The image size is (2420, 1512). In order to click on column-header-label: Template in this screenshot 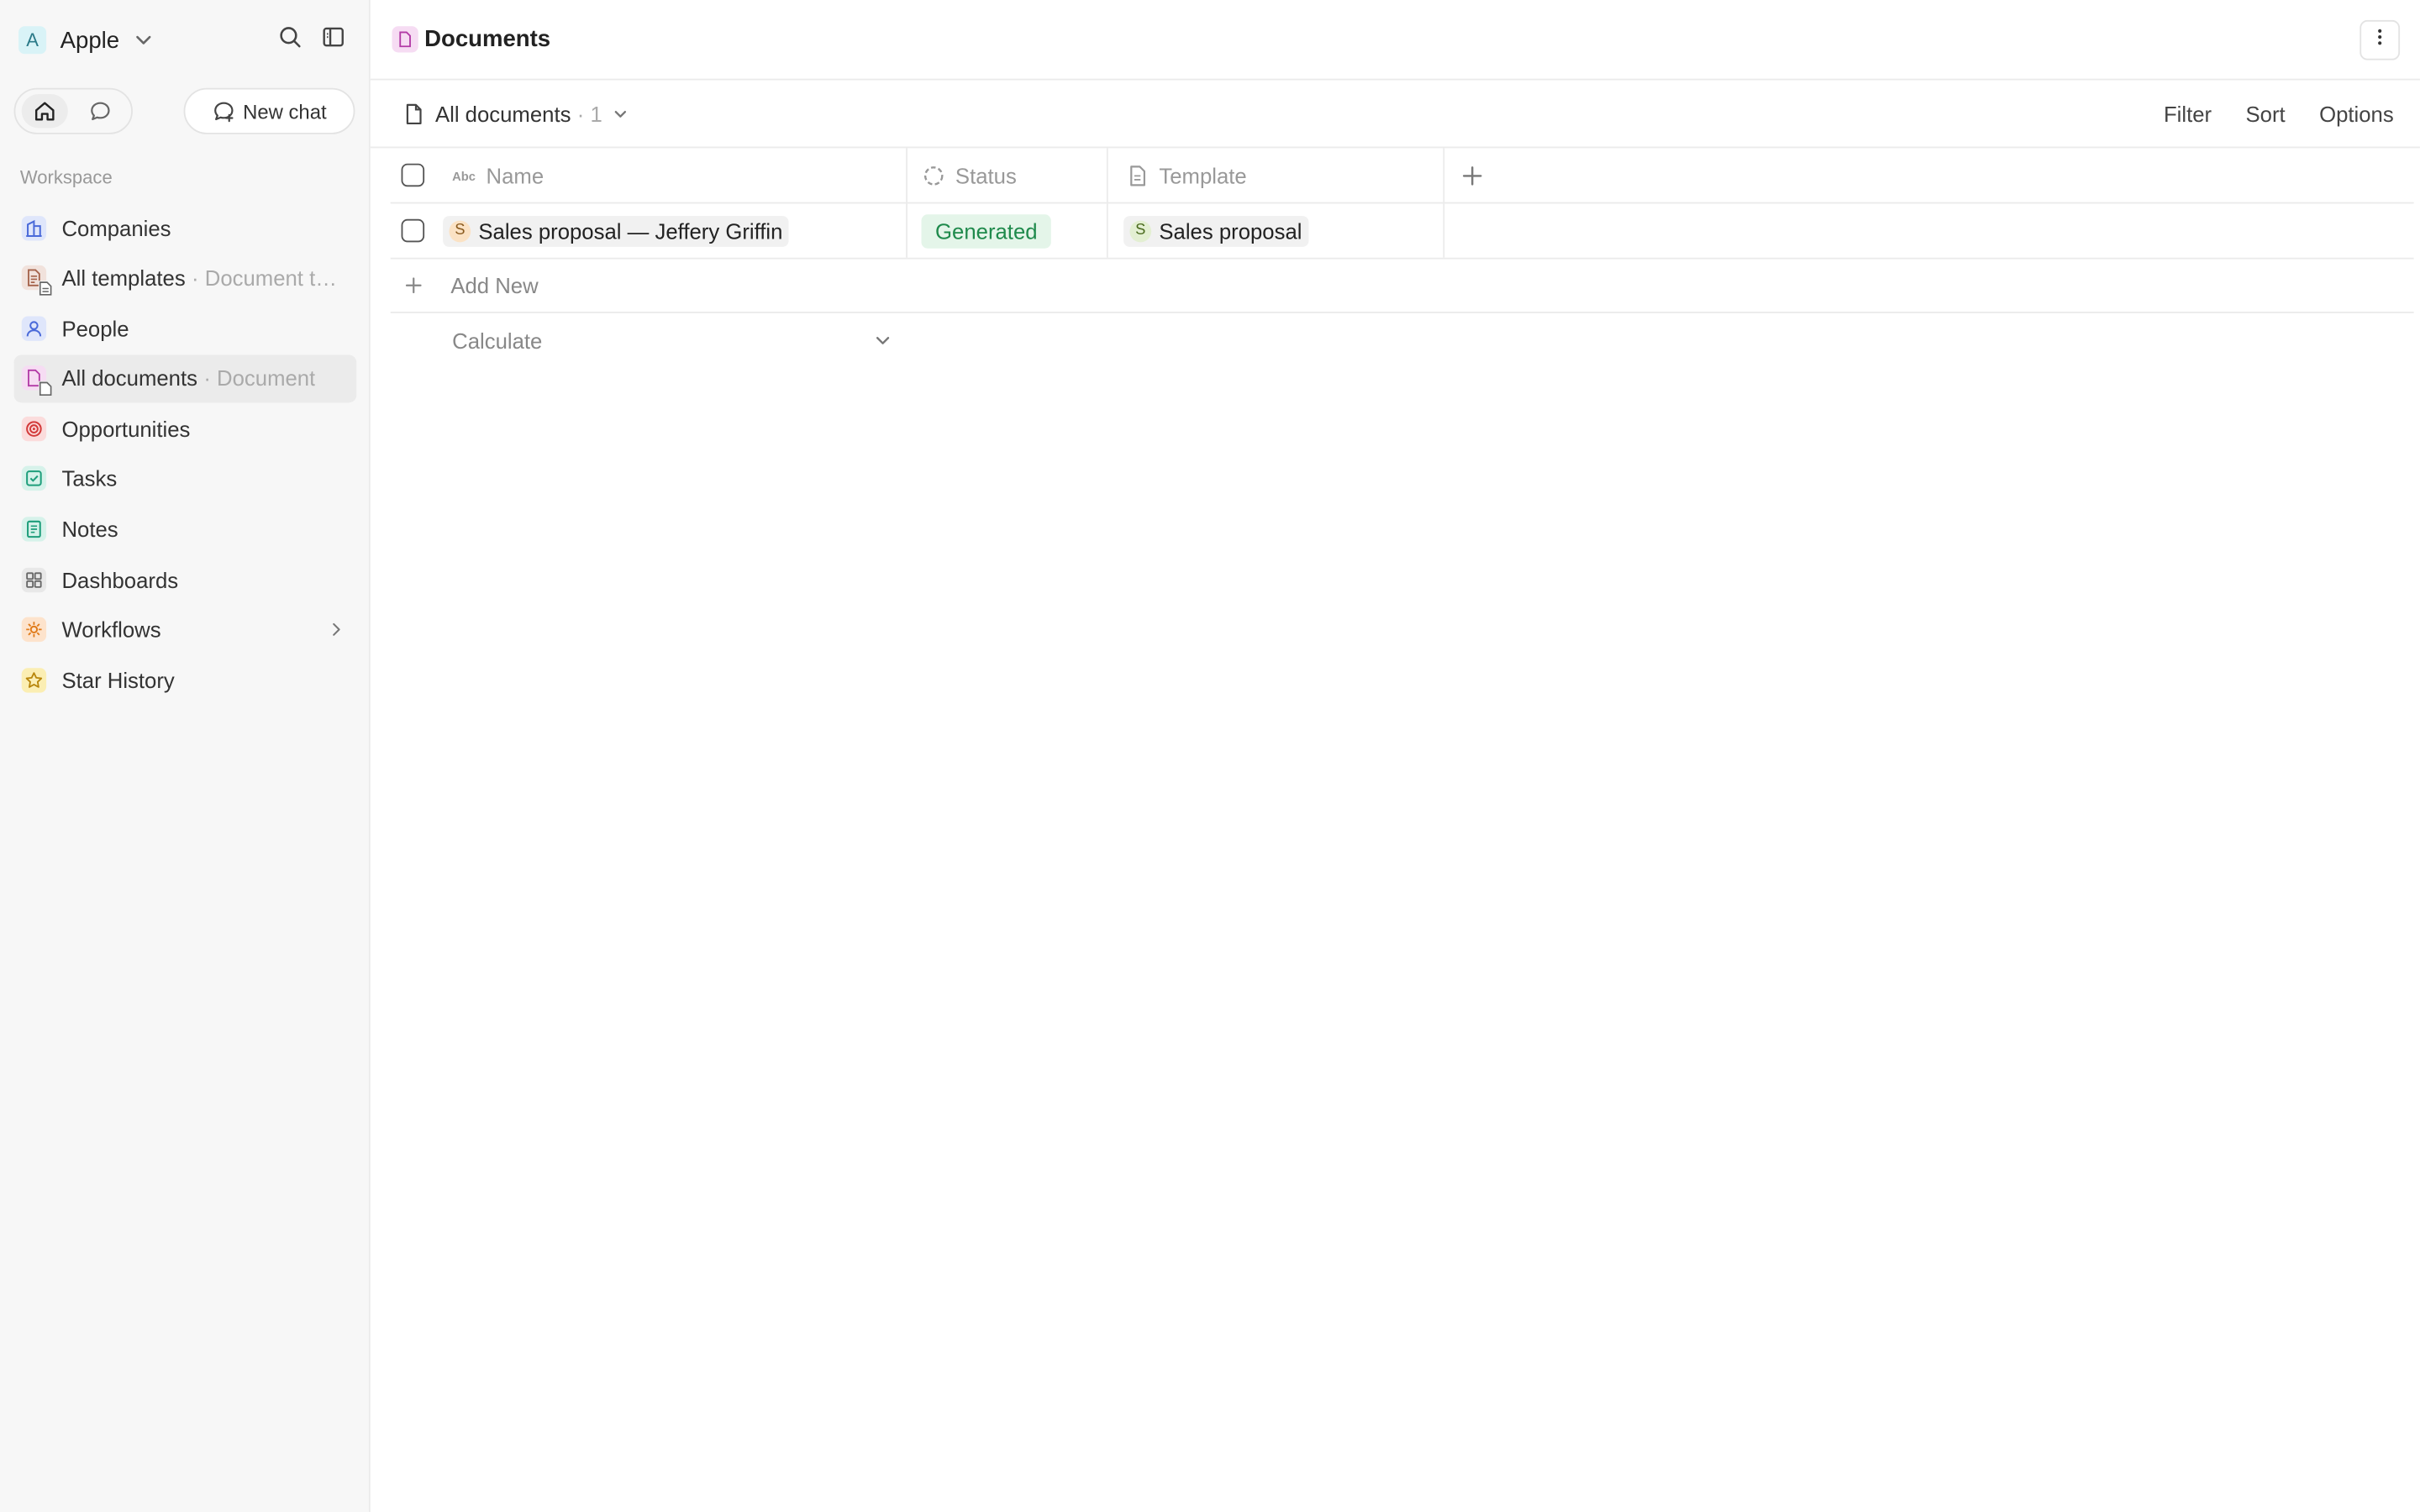, I will do `click(1203, 175)`.